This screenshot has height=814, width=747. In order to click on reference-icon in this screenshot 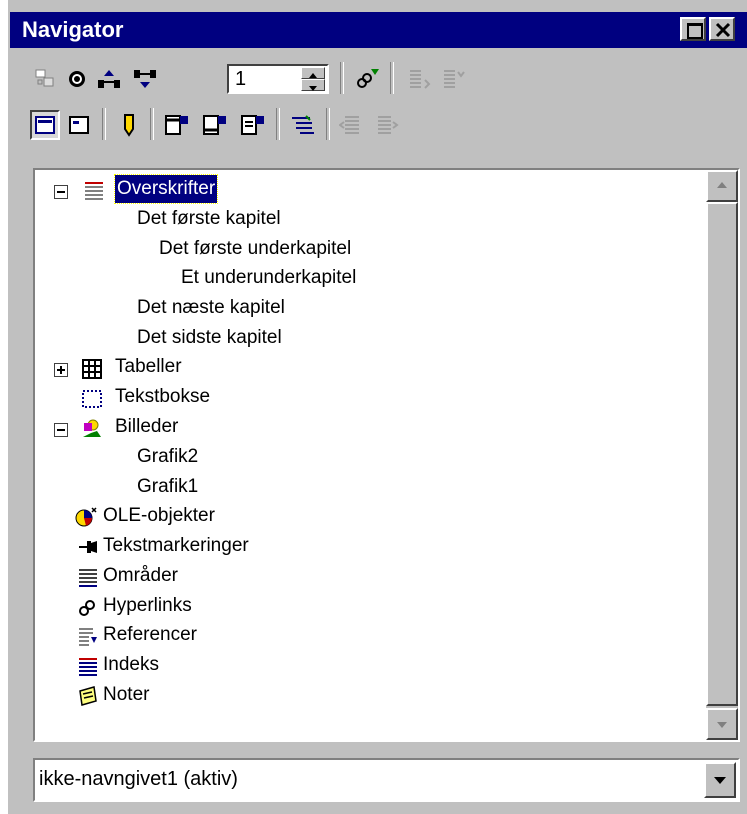, I will do `click(88, 637)`.